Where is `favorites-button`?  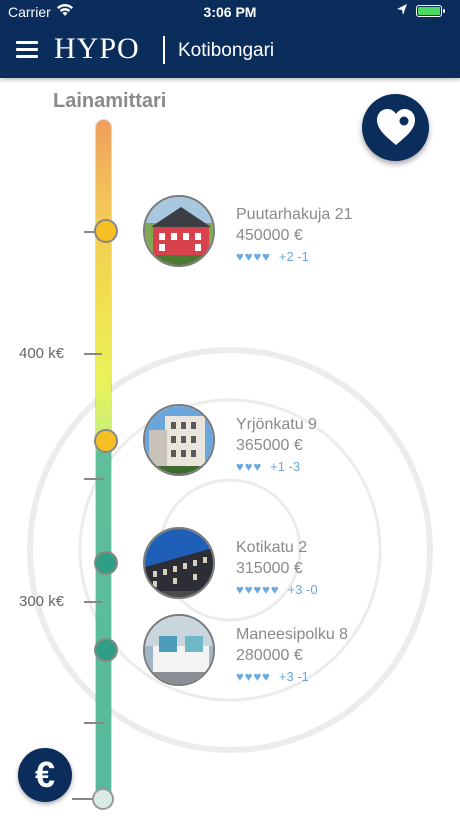
favorites-button is located at coordinates (395, 127).